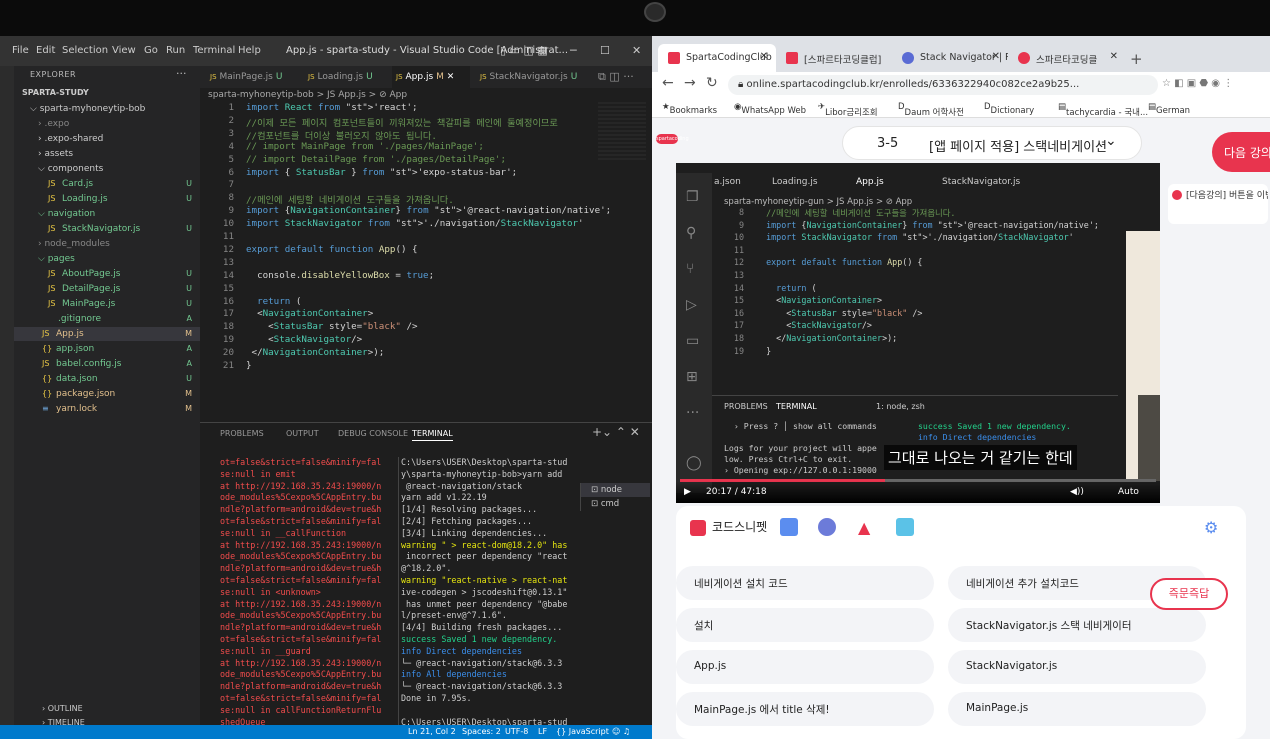 The width and height of the screenshot is (1270, 739). What do you see at coordinates (770, 109) in the screenshot?
I see `bookmark-item: ◉ WhatsApp Web` at bounding box center [770, 109].